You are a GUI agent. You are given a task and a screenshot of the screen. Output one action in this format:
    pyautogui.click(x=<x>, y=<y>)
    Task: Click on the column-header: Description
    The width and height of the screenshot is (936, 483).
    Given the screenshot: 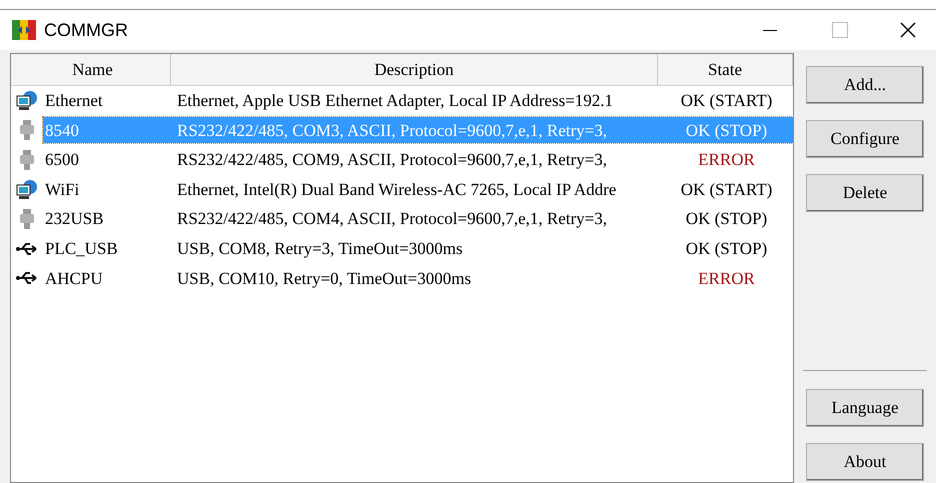 What is the action you would take?
    pyautogui.click(x=414, y=69)
    